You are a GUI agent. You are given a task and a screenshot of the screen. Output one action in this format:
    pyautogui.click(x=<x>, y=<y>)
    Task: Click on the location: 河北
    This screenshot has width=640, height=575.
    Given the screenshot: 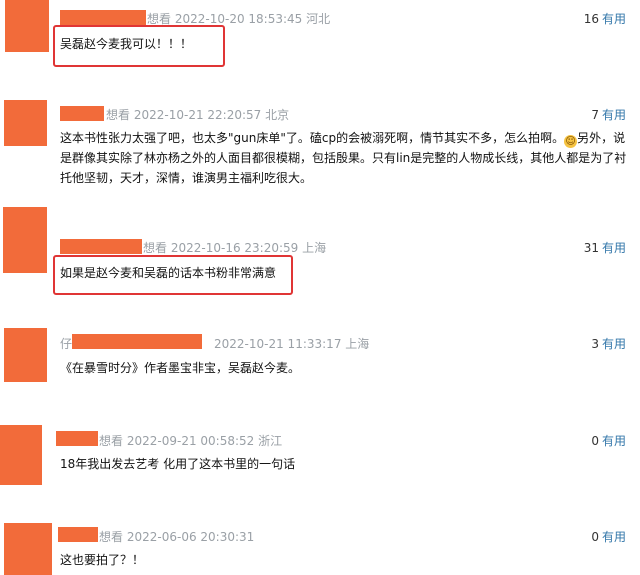 What is the action you would take?
    pyautogui.click(x=318, y=19)
    